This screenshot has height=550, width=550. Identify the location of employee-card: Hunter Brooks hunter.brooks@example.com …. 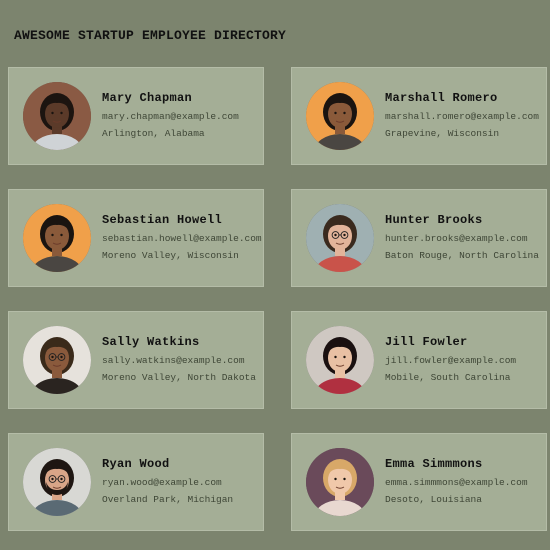
(419, 238).